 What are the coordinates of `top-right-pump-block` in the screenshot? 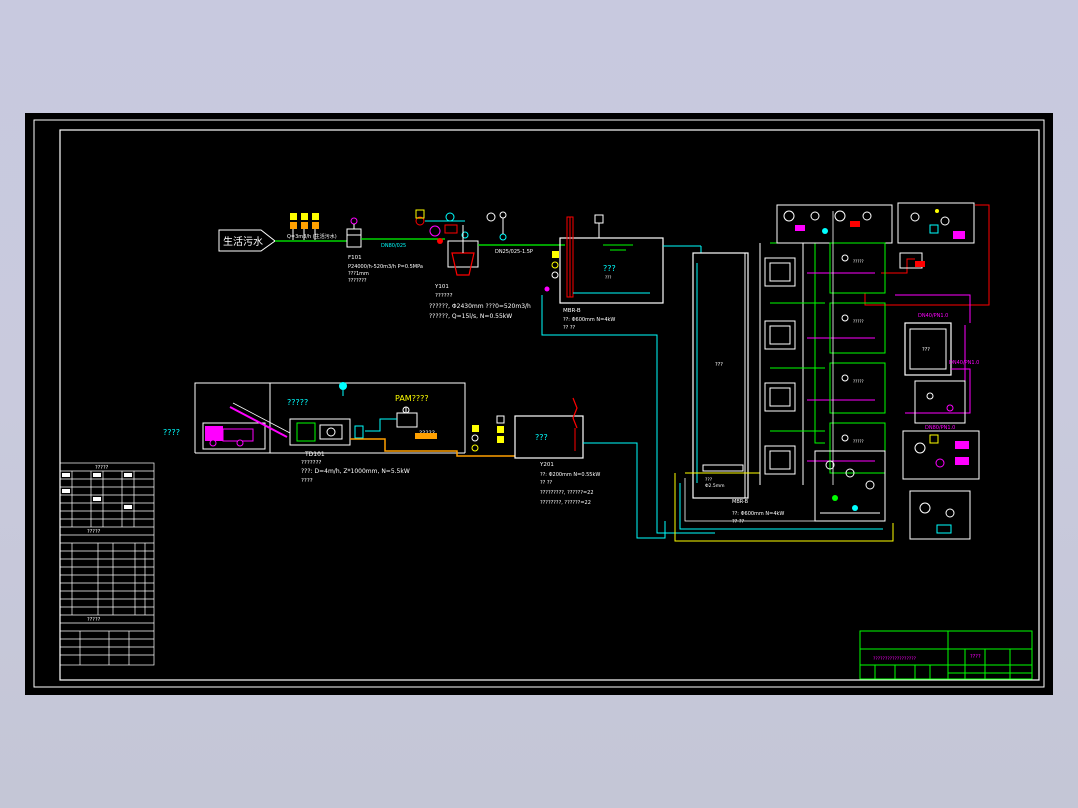 It's located at (834, 224).